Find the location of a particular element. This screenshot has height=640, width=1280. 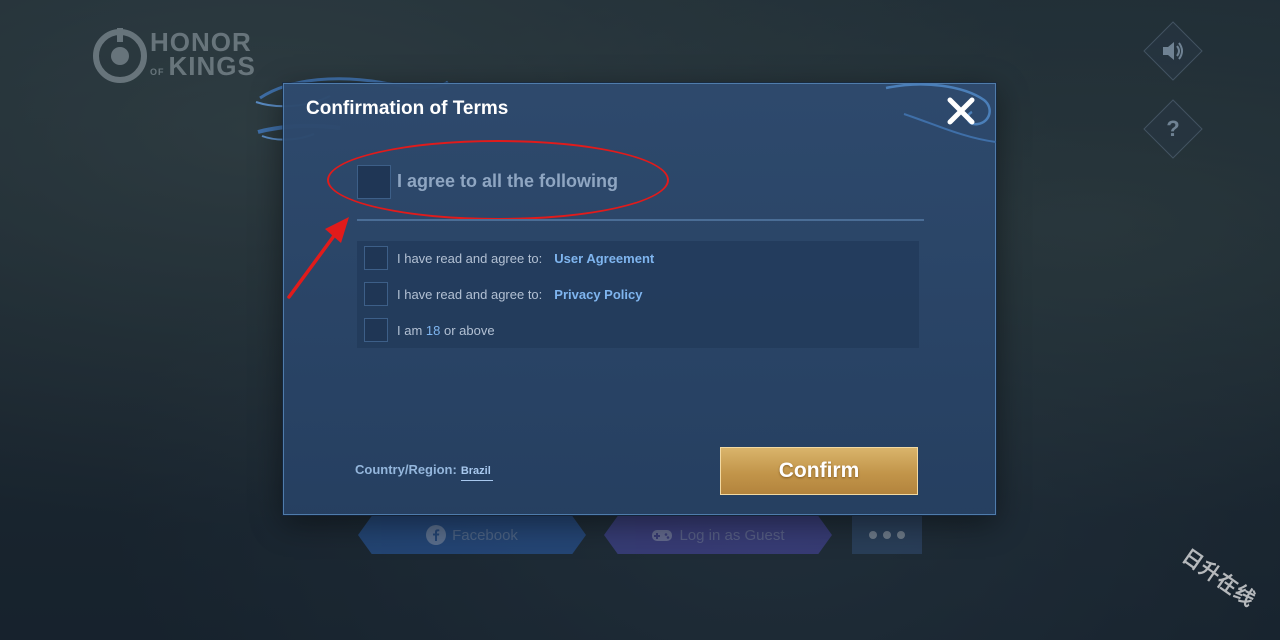

privacy-policy-checkbox is located at coordinates (376, 294).